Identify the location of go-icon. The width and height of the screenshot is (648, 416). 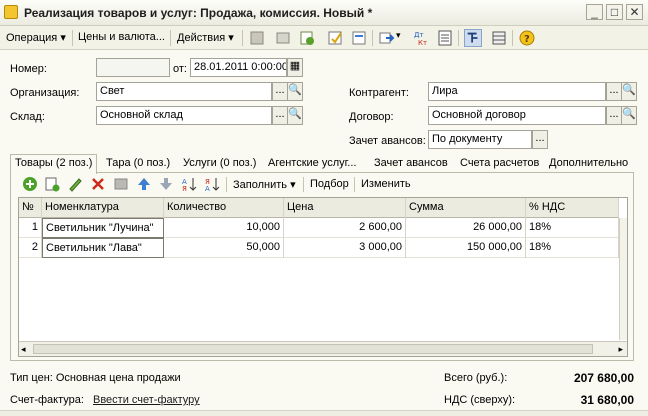
(387, 38).